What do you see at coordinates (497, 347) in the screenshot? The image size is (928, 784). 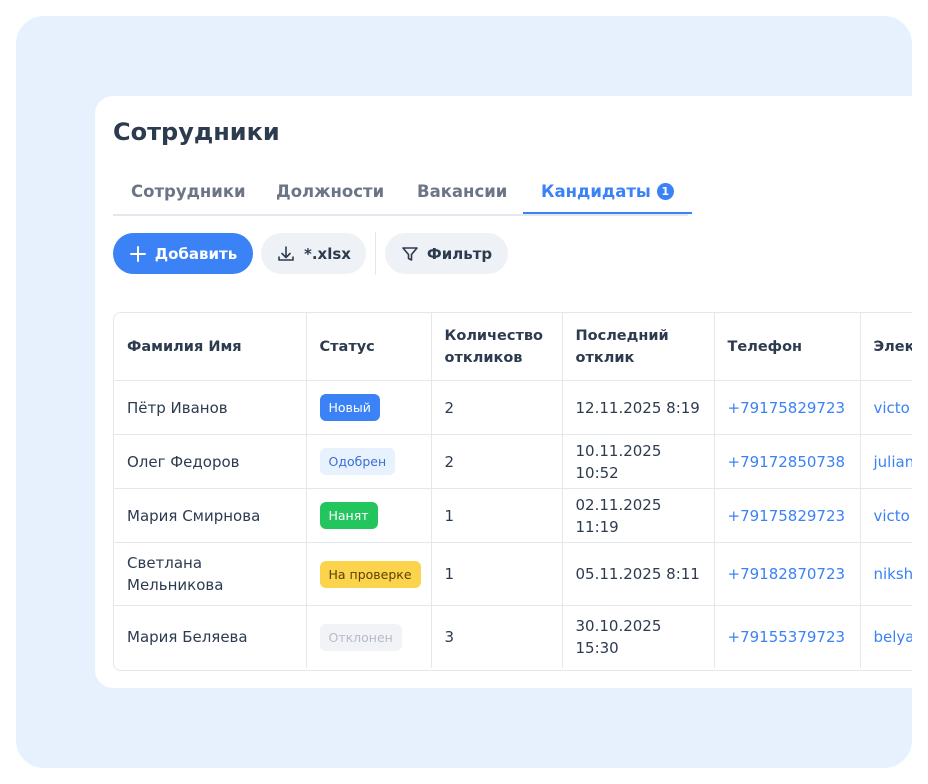 I see `column-header-responses: Количество откликов` at bounding box center [497, 347].